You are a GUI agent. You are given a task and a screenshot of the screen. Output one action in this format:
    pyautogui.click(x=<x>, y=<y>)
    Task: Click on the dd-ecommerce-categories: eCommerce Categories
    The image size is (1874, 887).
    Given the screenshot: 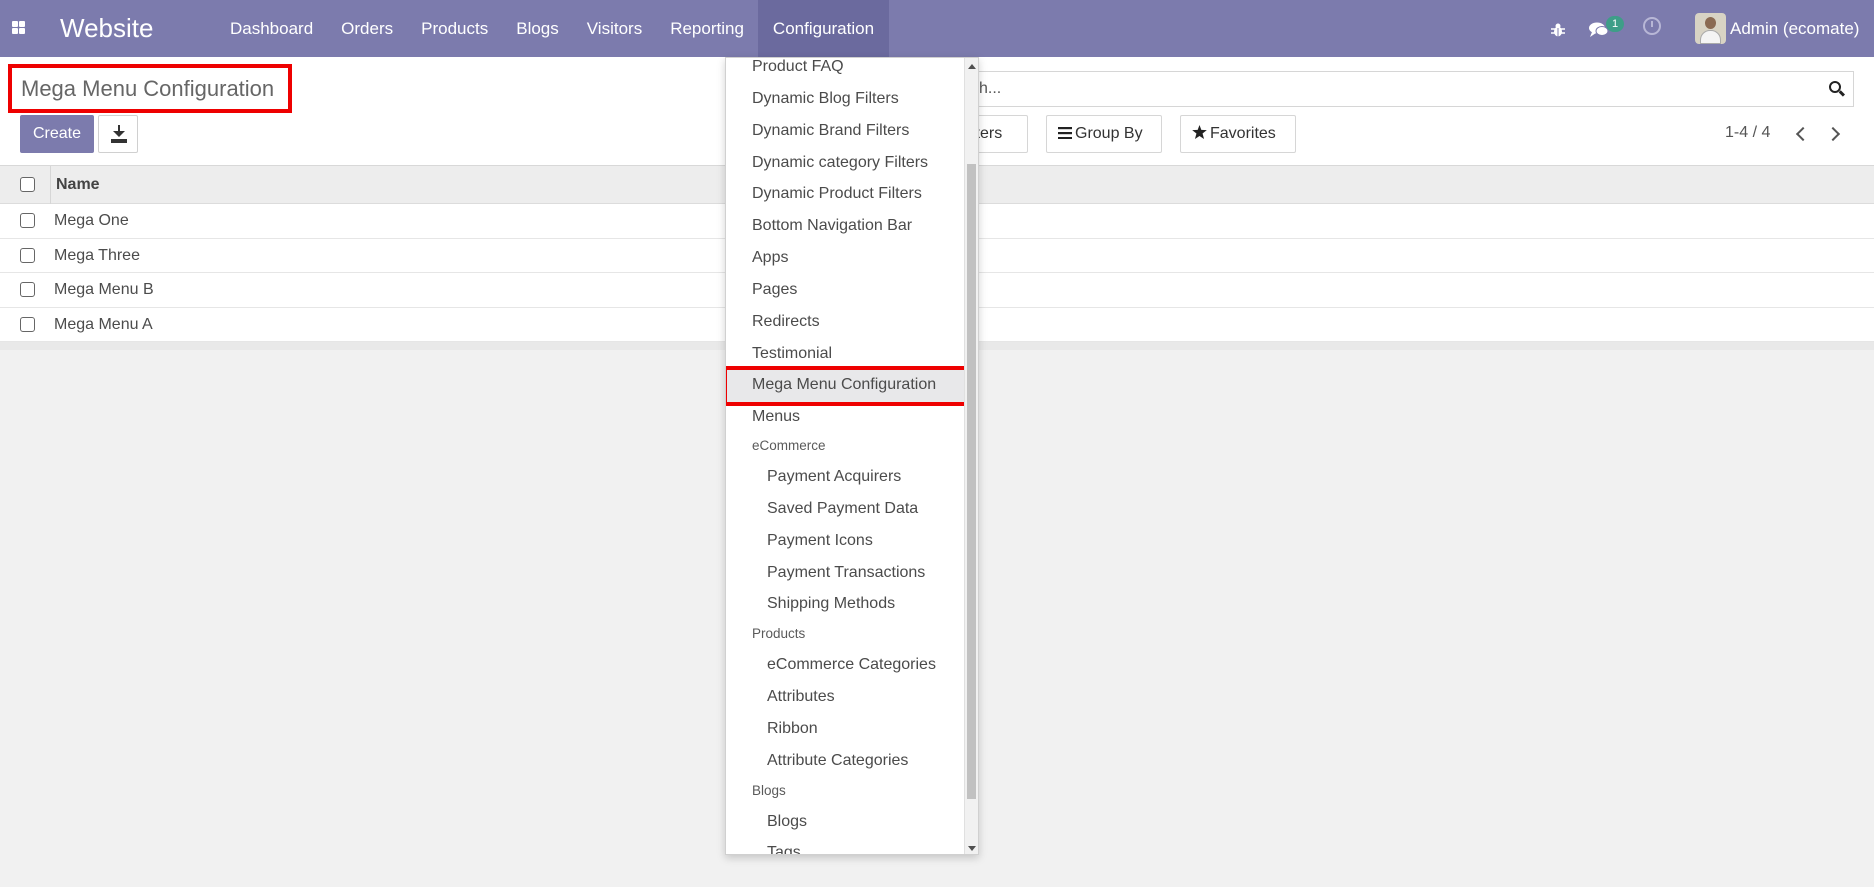 What is the action you would take?
    pyautogui.click(x=851, y=665)
    